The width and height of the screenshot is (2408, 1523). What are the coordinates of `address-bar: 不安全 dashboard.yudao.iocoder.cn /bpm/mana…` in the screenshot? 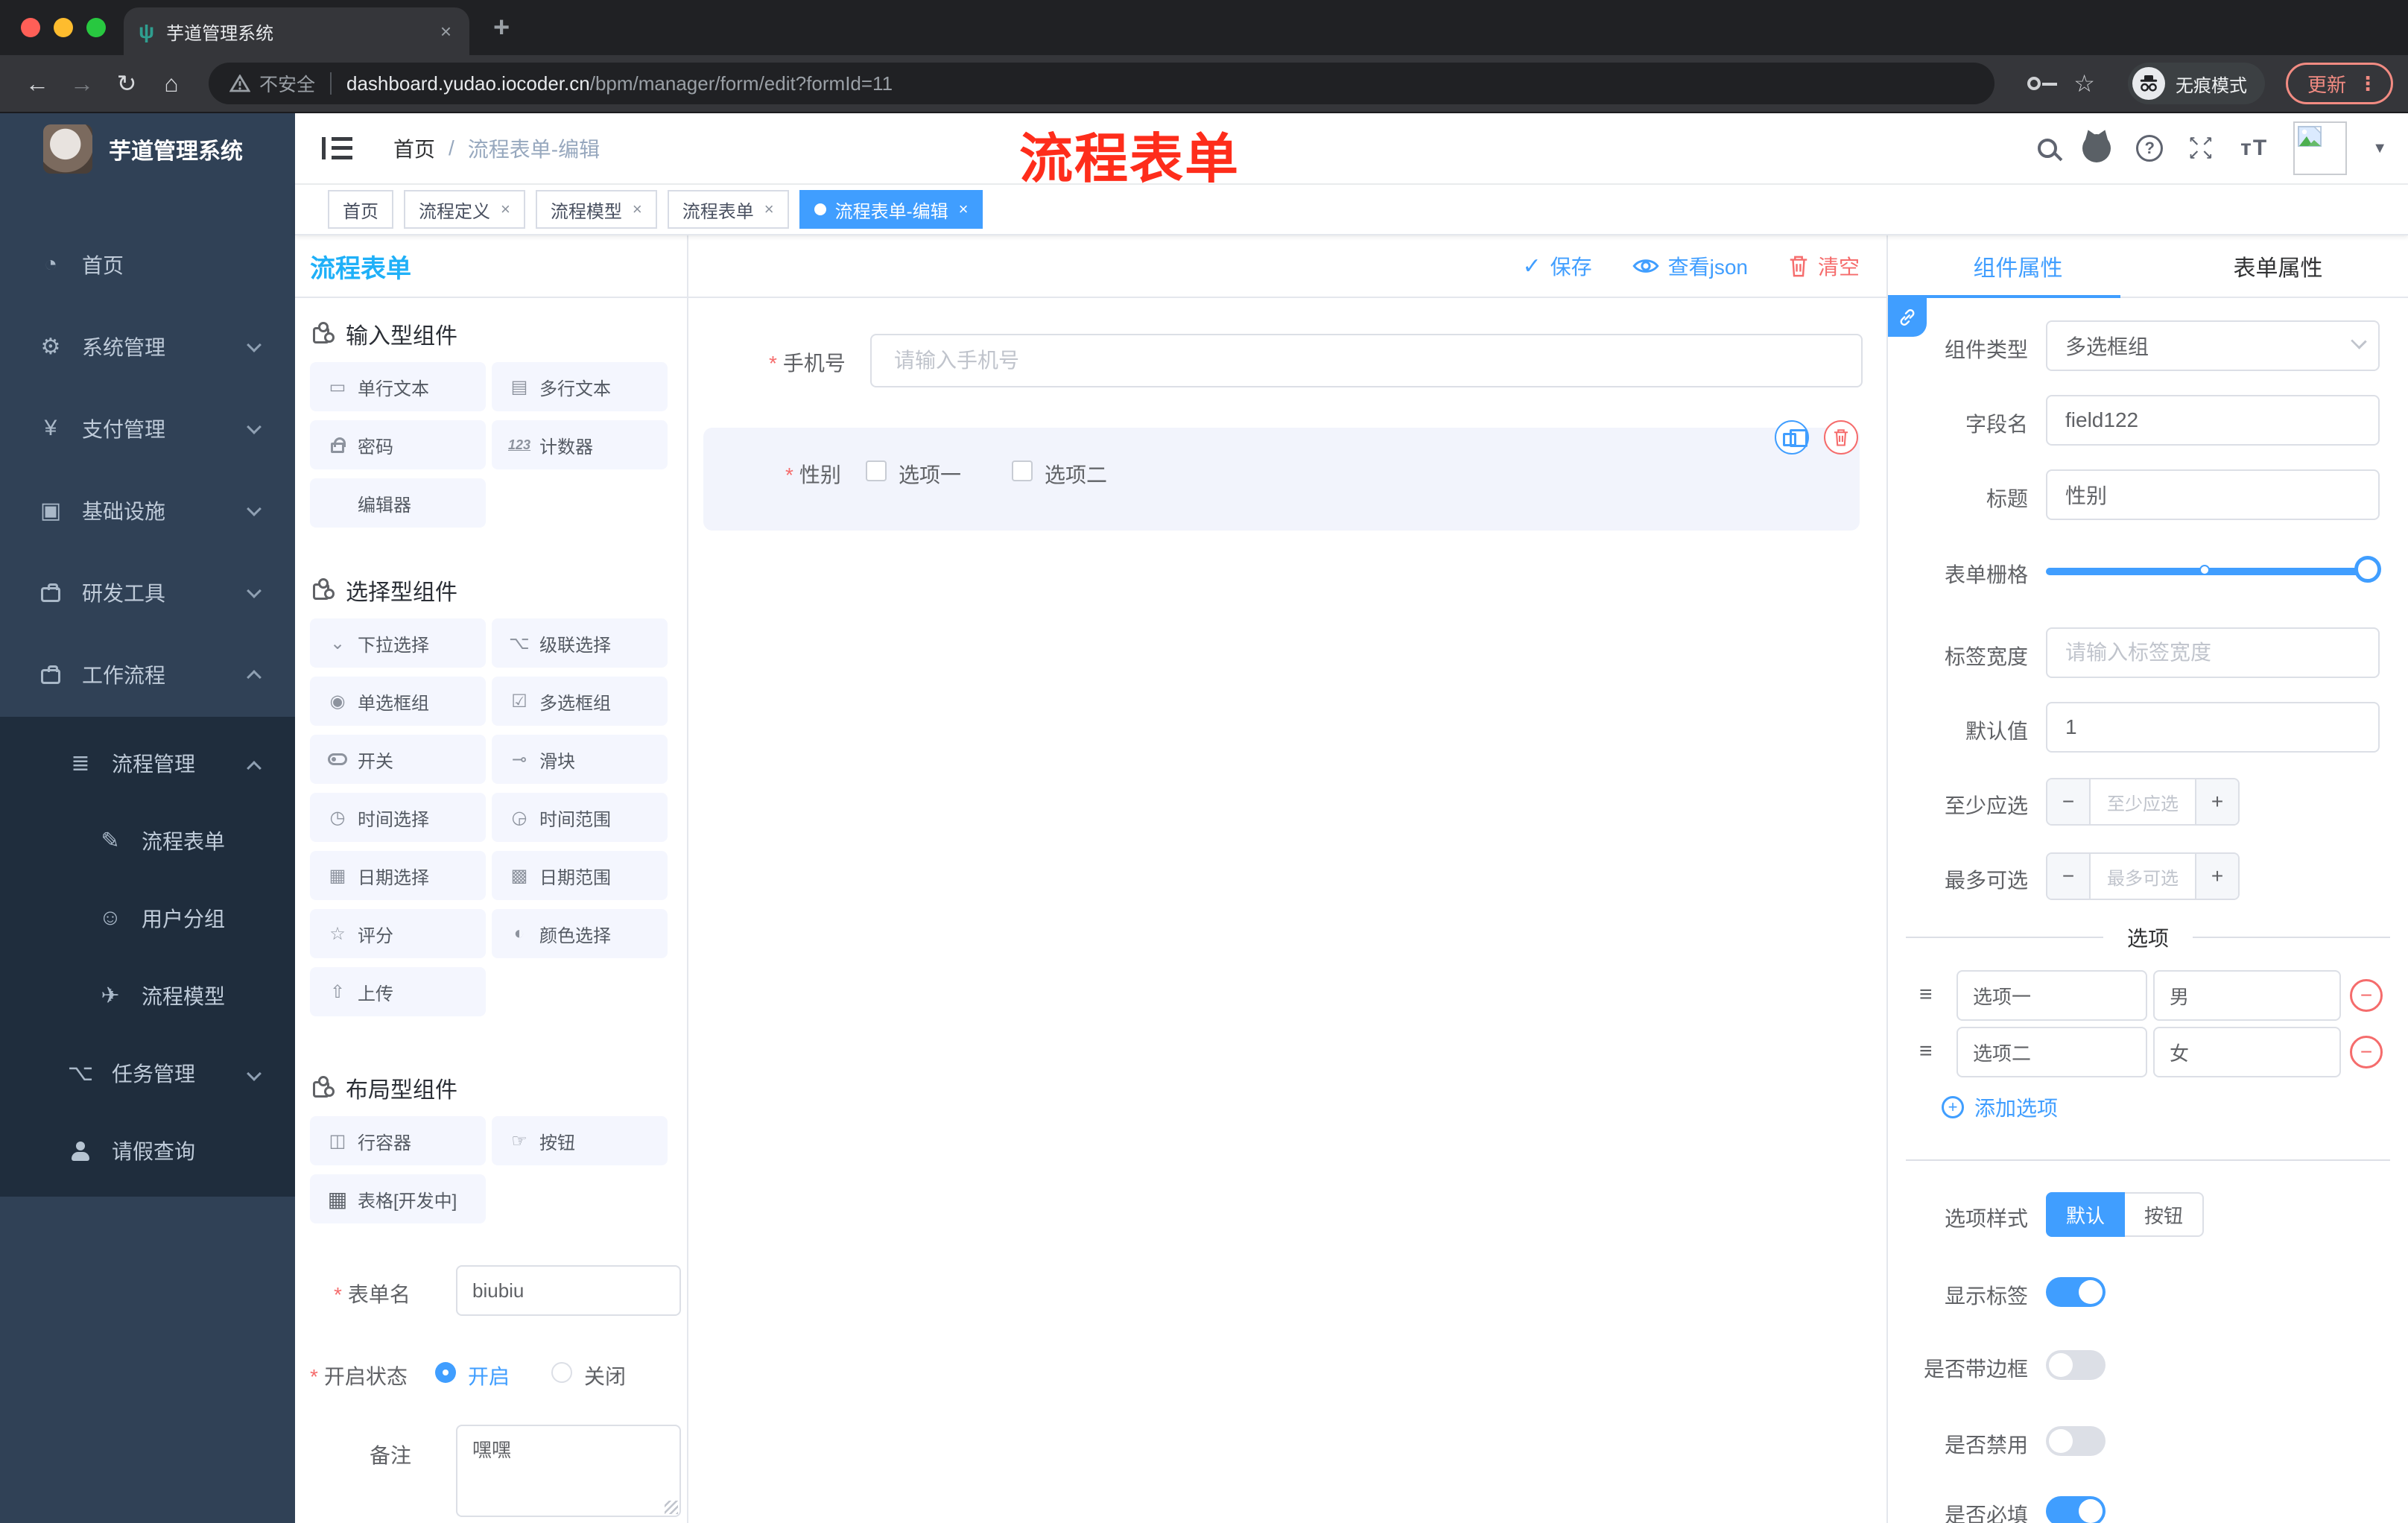 It's located at (1102, 83).